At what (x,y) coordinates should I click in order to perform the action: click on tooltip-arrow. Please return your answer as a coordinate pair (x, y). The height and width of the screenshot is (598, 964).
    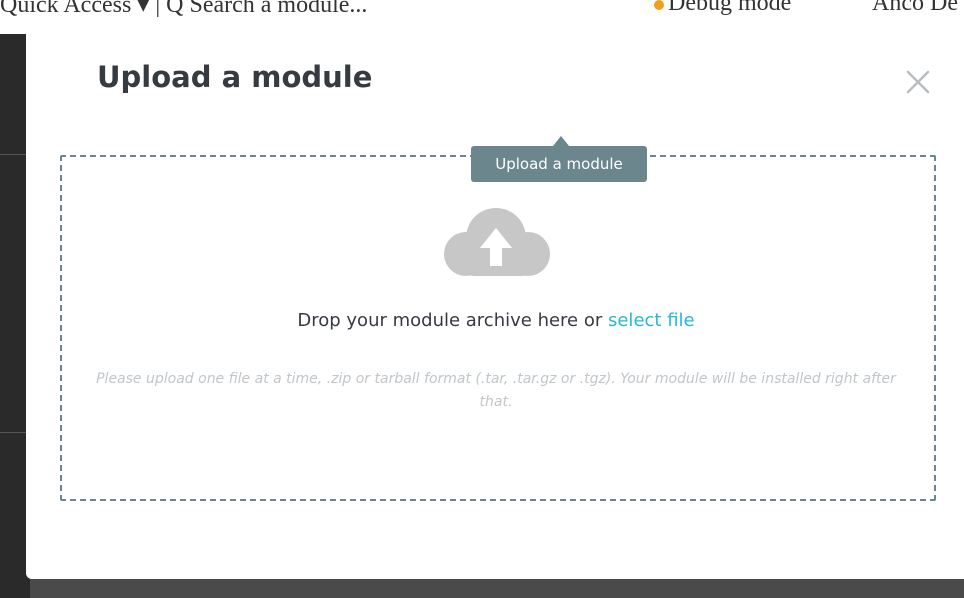
    Looking at the image, I should click on (561, 141).